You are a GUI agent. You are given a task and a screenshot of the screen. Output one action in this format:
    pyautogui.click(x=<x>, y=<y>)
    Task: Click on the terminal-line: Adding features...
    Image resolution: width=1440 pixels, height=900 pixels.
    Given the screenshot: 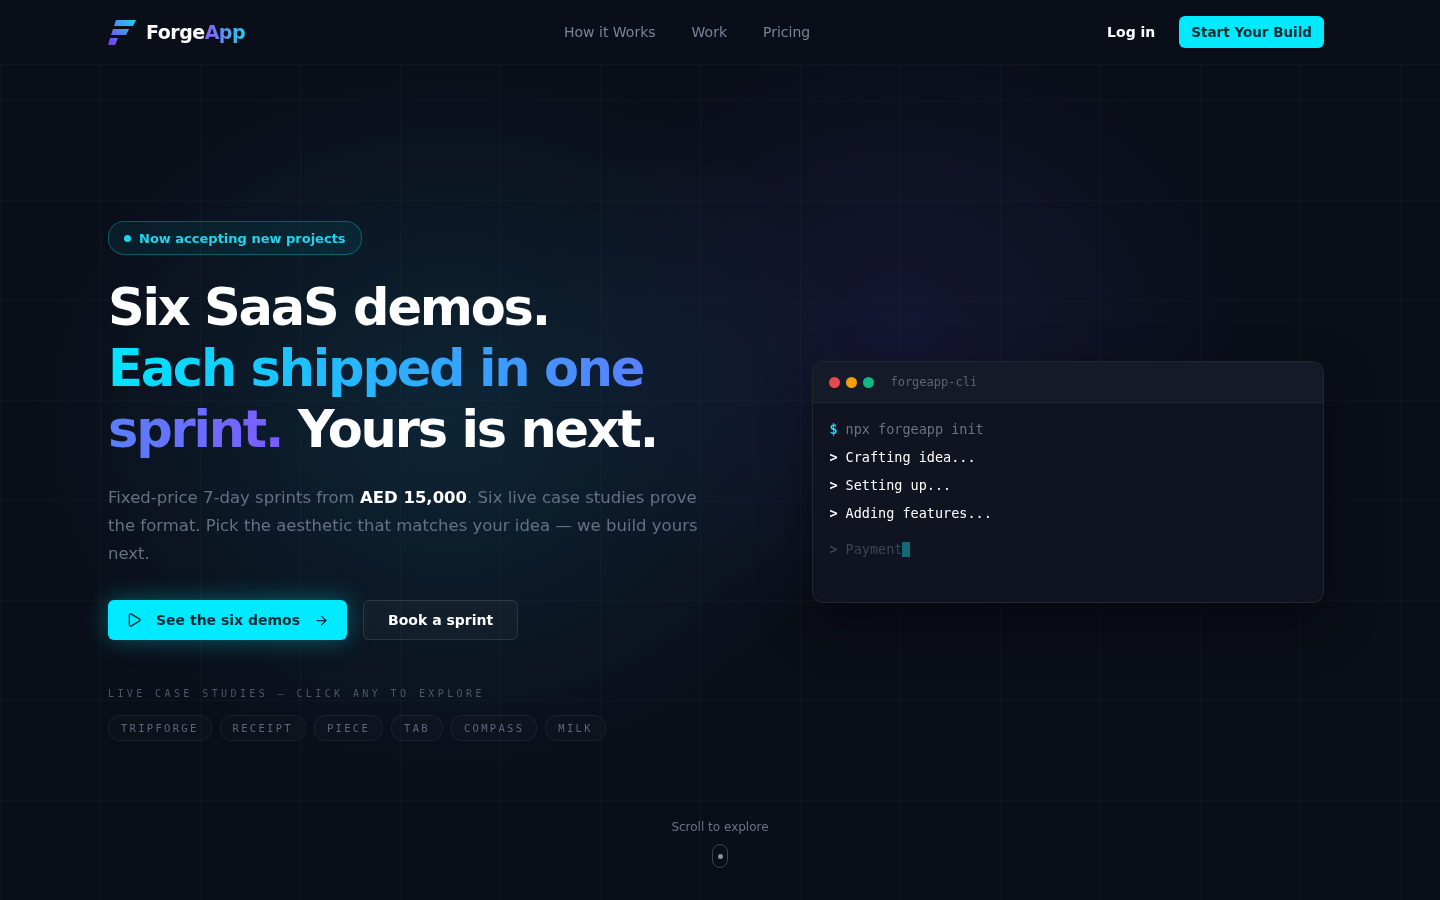 What is the action you would take?
    pyautogui.click(x=918, y=513)
    